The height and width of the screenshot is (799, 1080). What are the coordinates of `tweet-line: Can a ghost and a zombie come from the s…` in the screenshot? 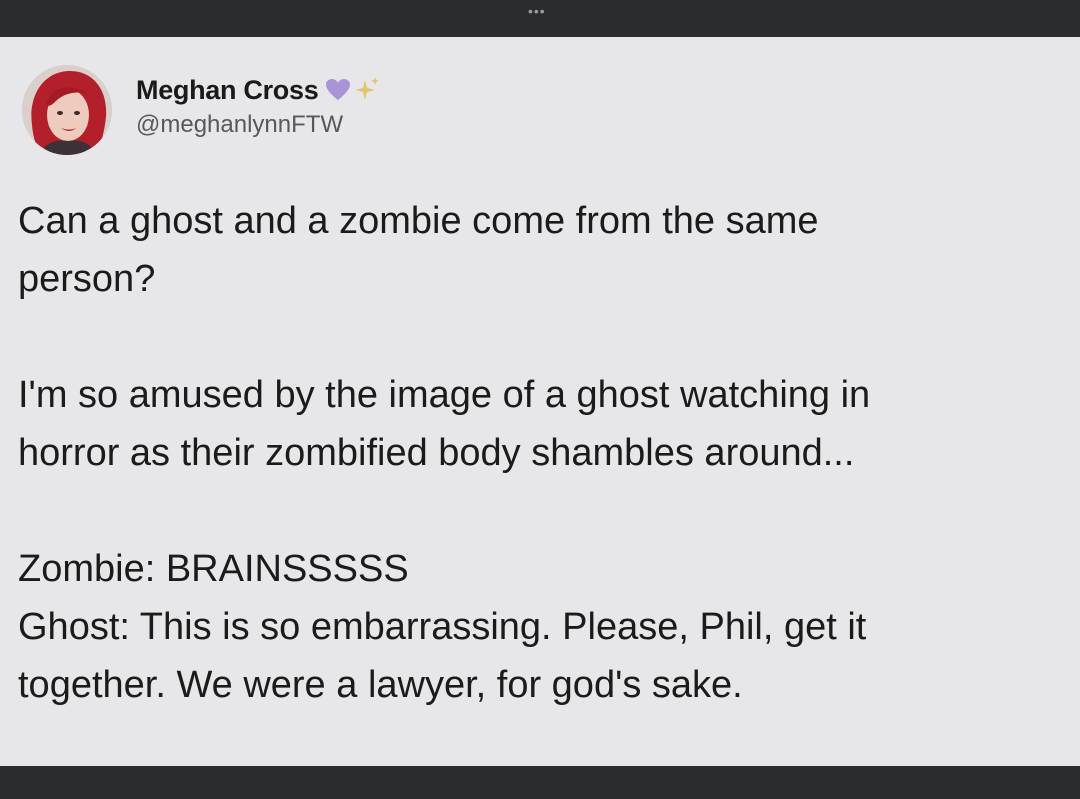 It's located at (418, 221).